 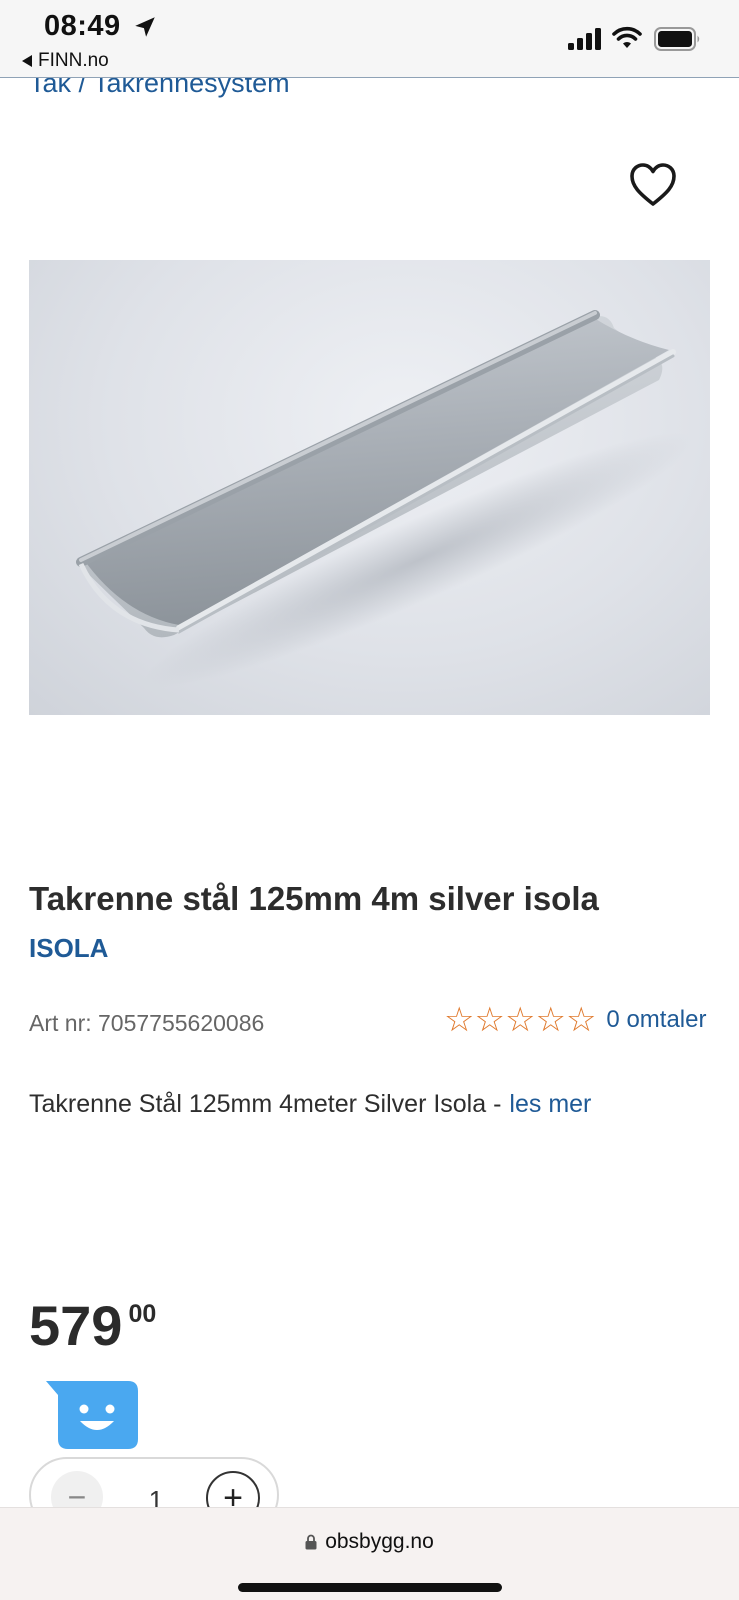 I want to click on wifi-icon, so click(x=627, y=37).